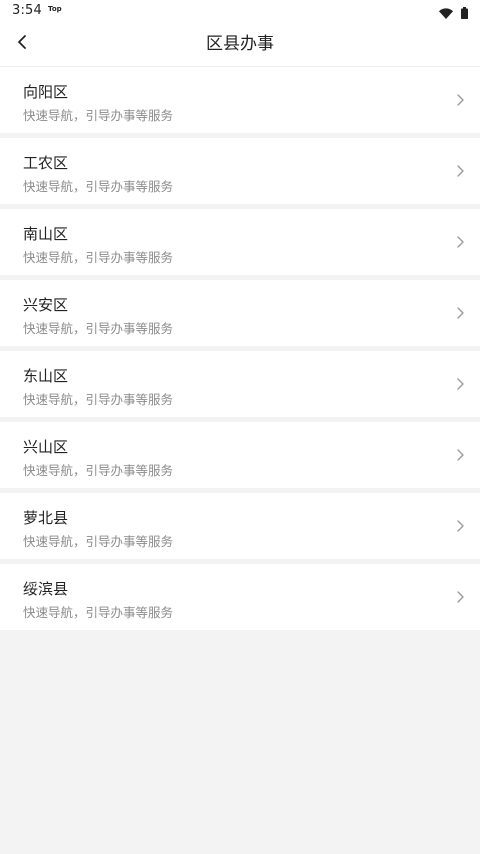  What do you see at coordinates (240, 171) in the screenshot?
I see `list-item: 工农区 快速导航，引导办事等服务` at bounding box center [240, 171].